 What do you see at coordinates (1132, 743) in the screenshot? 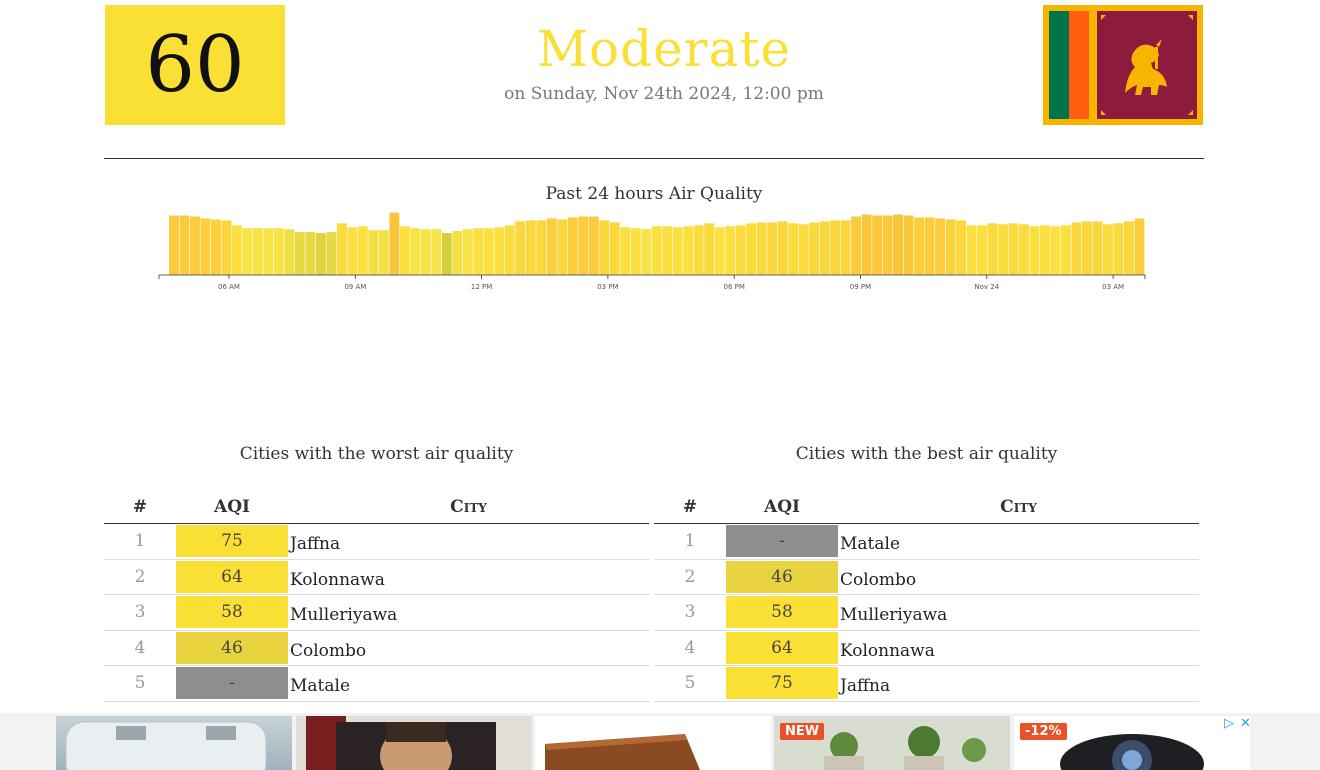
I see `ad-item-projector: -12%` at bounding box center [1132, 743].